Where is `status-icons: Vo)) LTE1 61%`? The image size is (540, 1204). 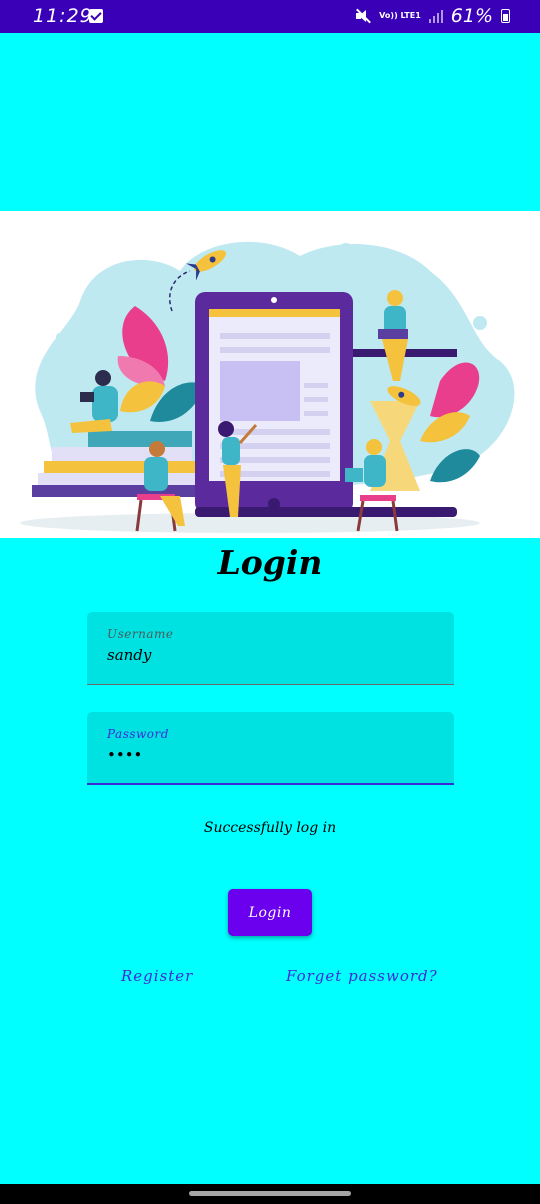 status-icons: Vo)) LTE1 61% is located at coordinates (432, 16).